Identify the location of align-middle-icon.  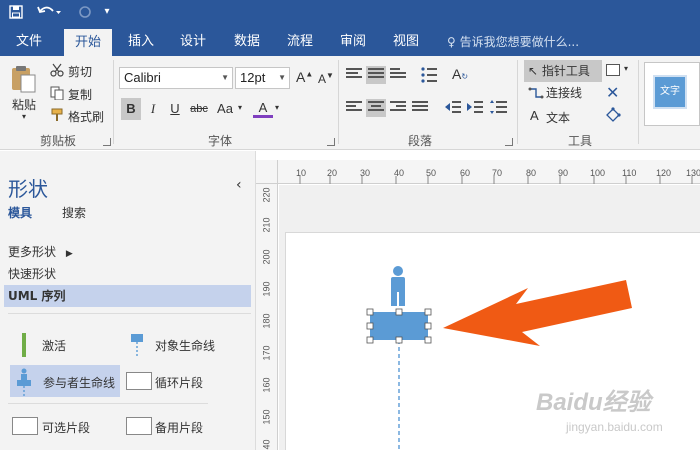
(376, 75).